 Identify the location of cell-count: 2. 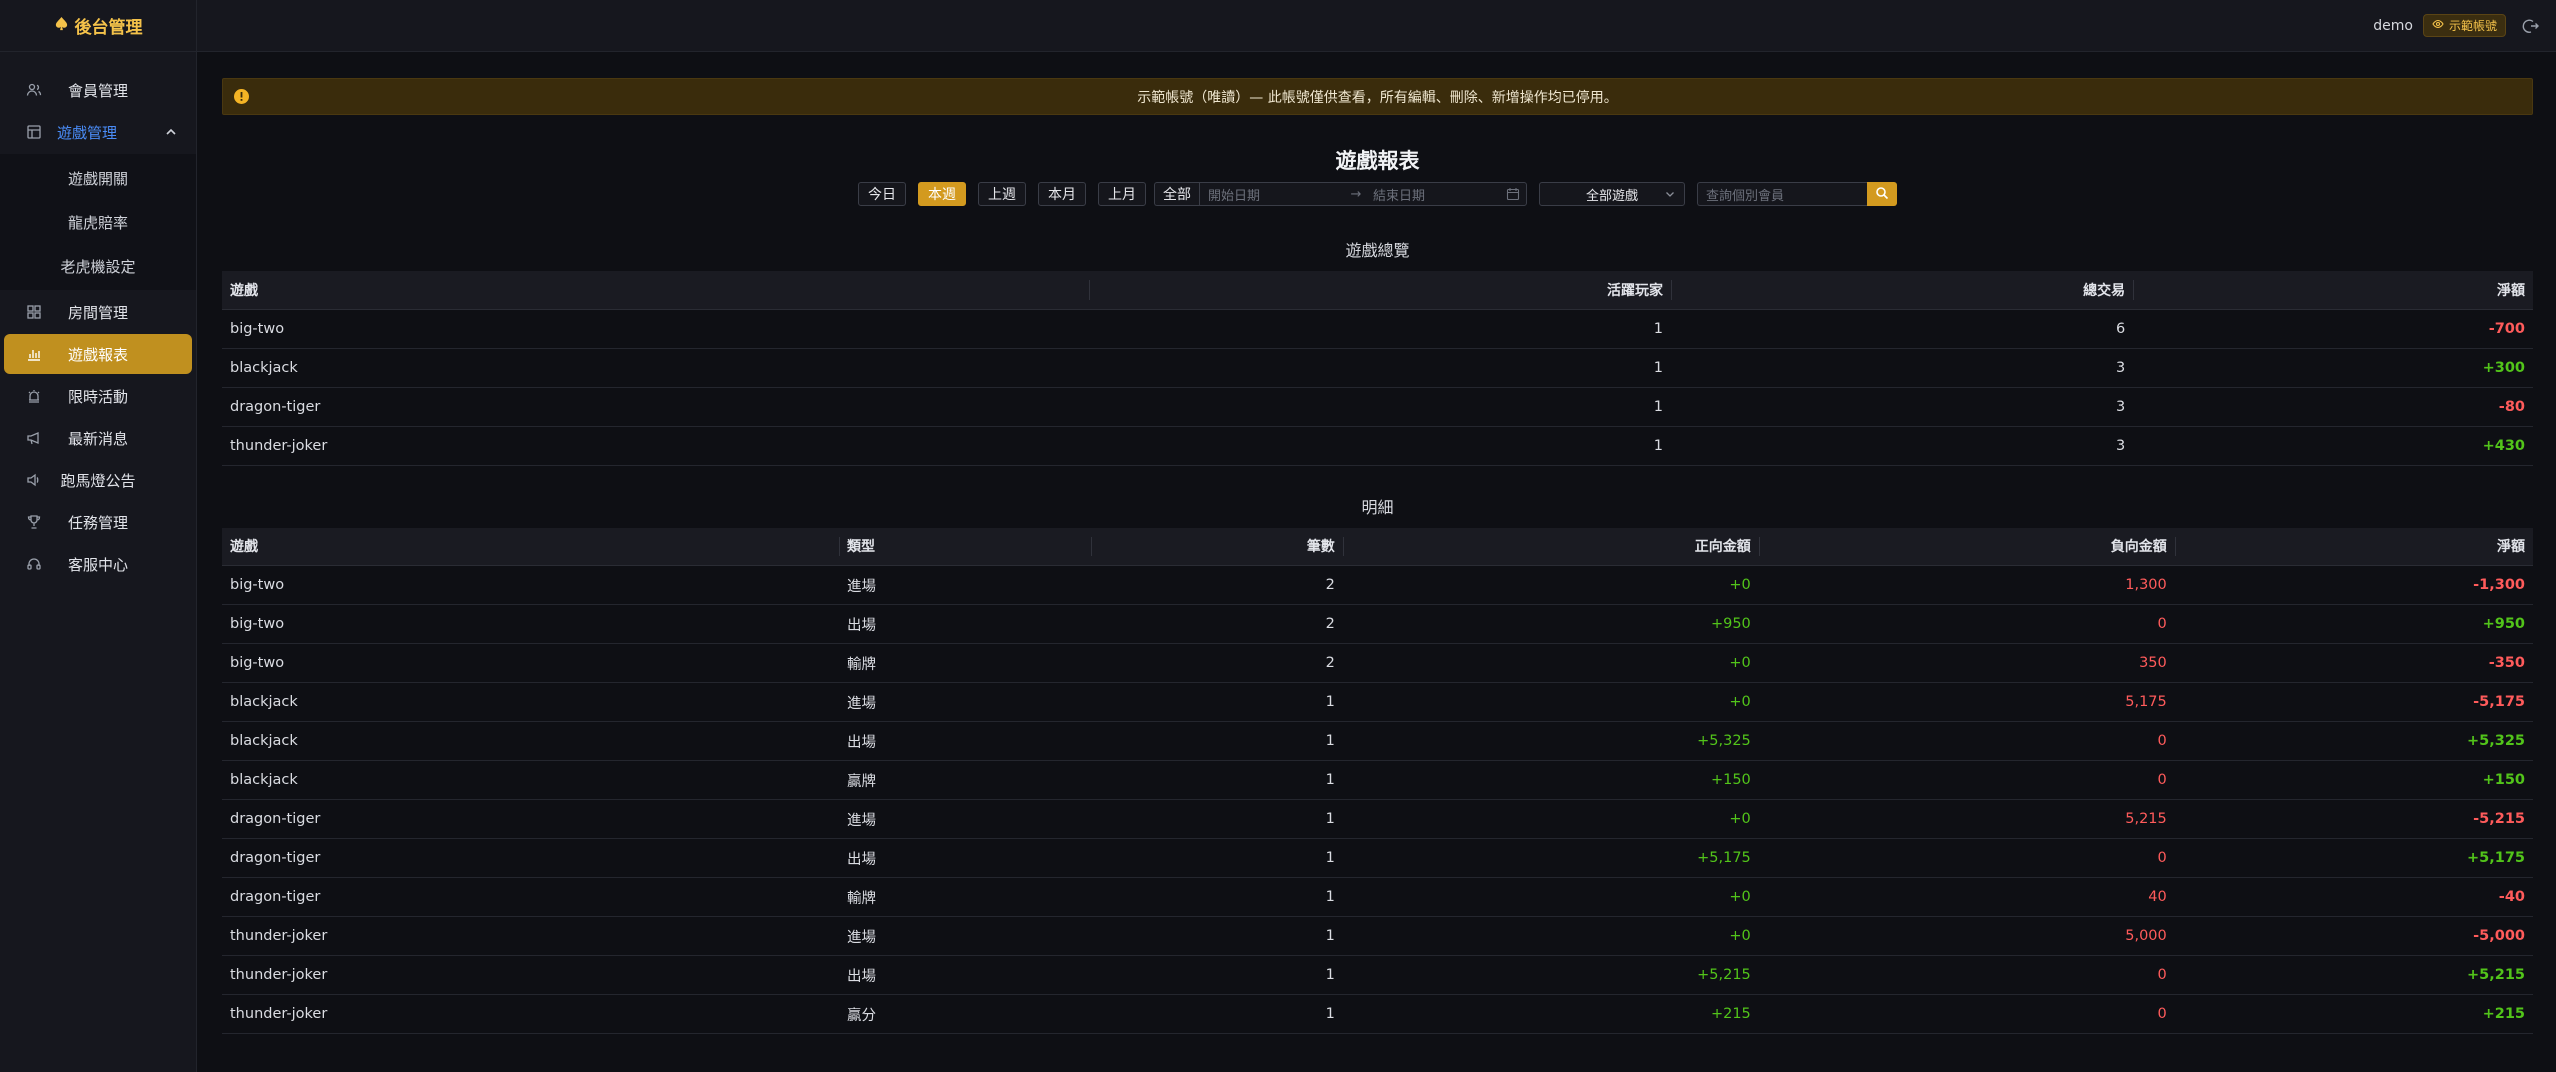
(1216, 585).